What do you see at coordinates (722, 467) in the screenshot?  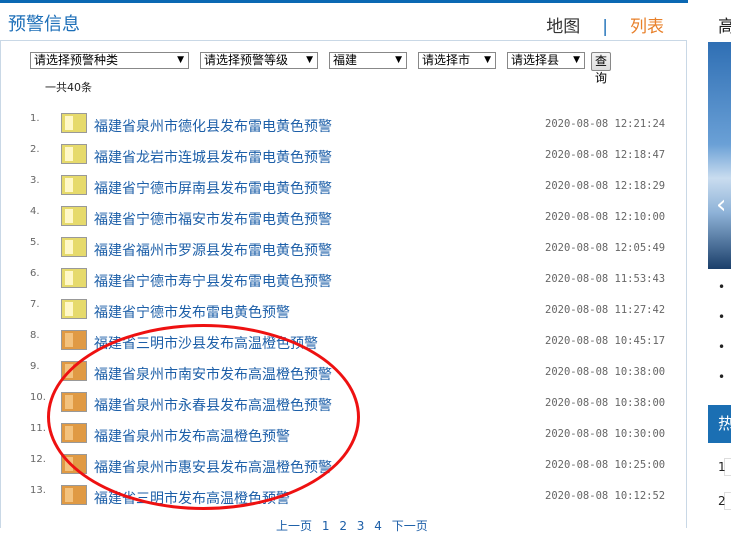 I see `sidebar-rank-1: 1` at bounding box center [722, 467].